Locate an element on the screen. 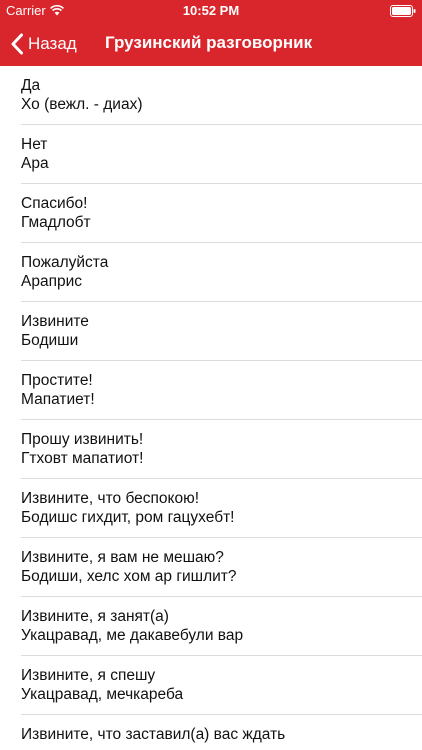 The width and height of the screenshot is (422, 750). phrase-russian: Прошу извинить! is located at coordinates (82, 439).